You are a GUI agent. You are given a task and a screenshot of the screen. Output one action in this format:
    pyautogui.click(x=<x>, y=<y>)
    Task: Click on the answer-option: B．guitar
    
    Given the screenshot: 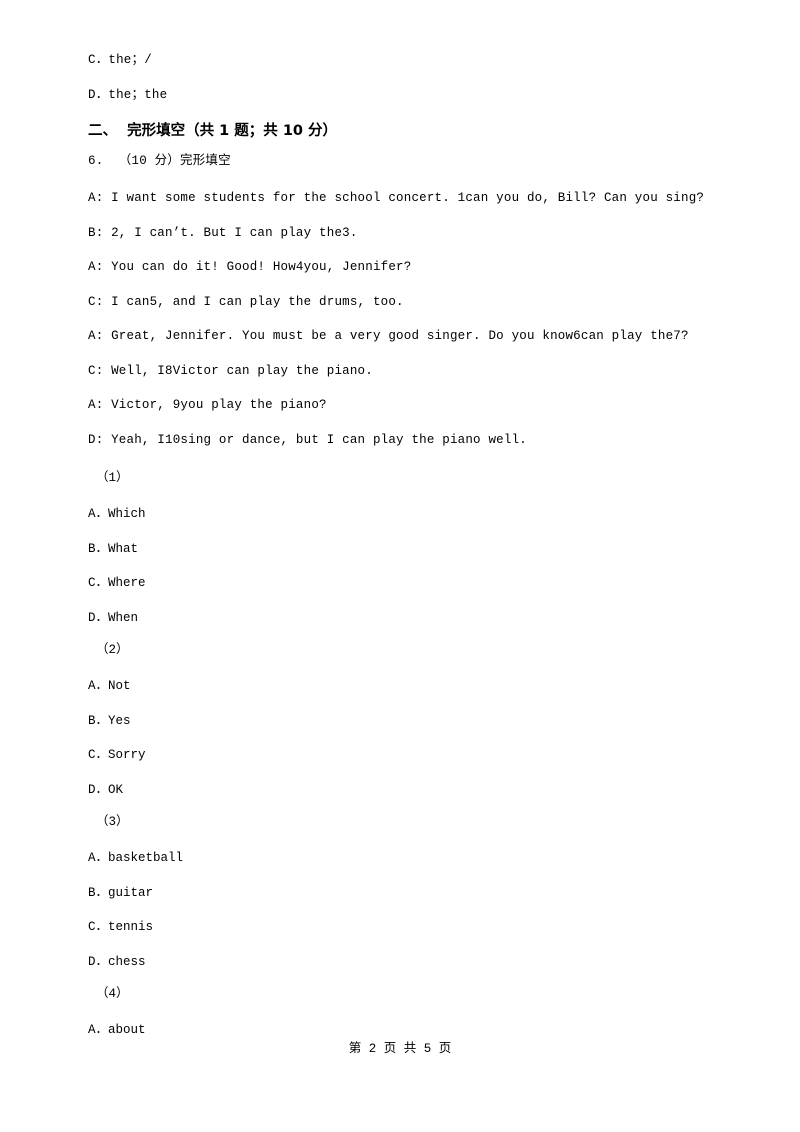 What is the action you would take?
    pyautogui.click(x=120, y=890)
    